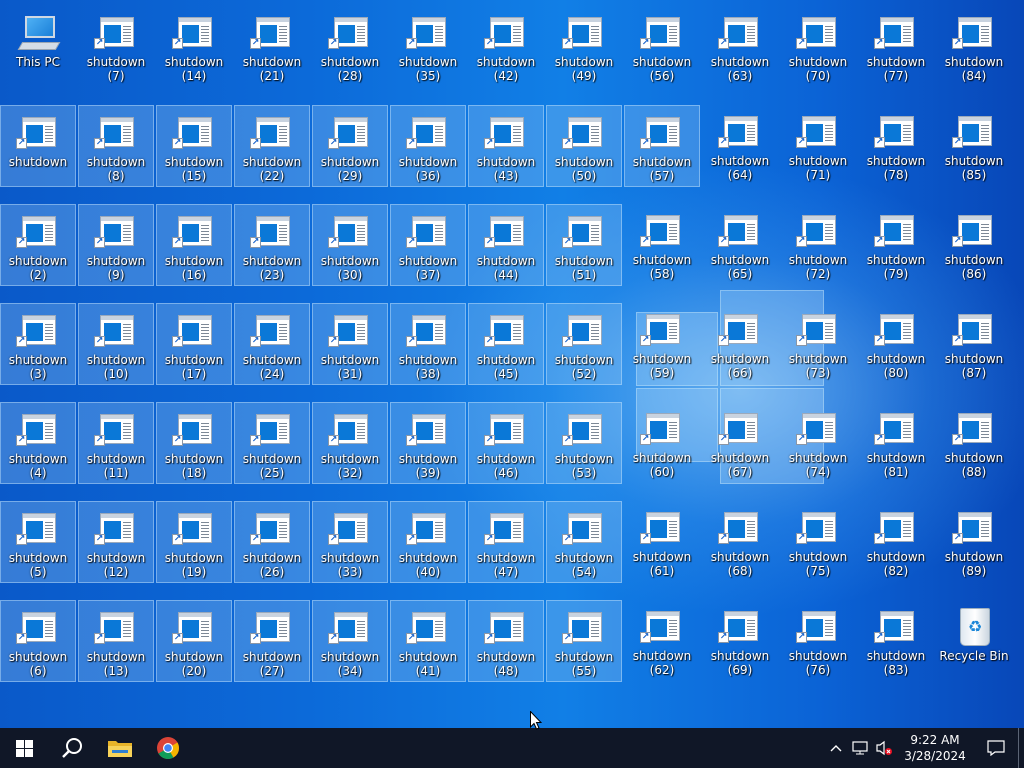 The image size is (1024, 768). What do you see at coordinates (896, 245) in the screenshot?
I see `shutdown-shortcut: ↗ shutdown (79)` at bounding box center [896, 245].